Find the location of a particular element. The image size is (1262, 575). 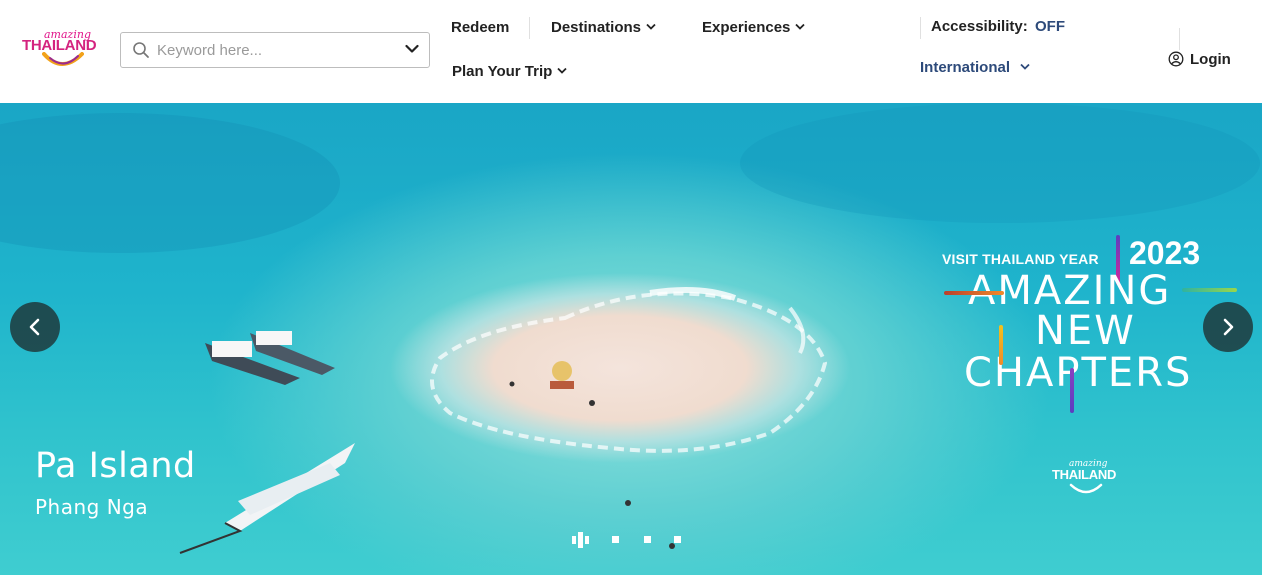

language-selector: International is located at coordinates (975, 67).